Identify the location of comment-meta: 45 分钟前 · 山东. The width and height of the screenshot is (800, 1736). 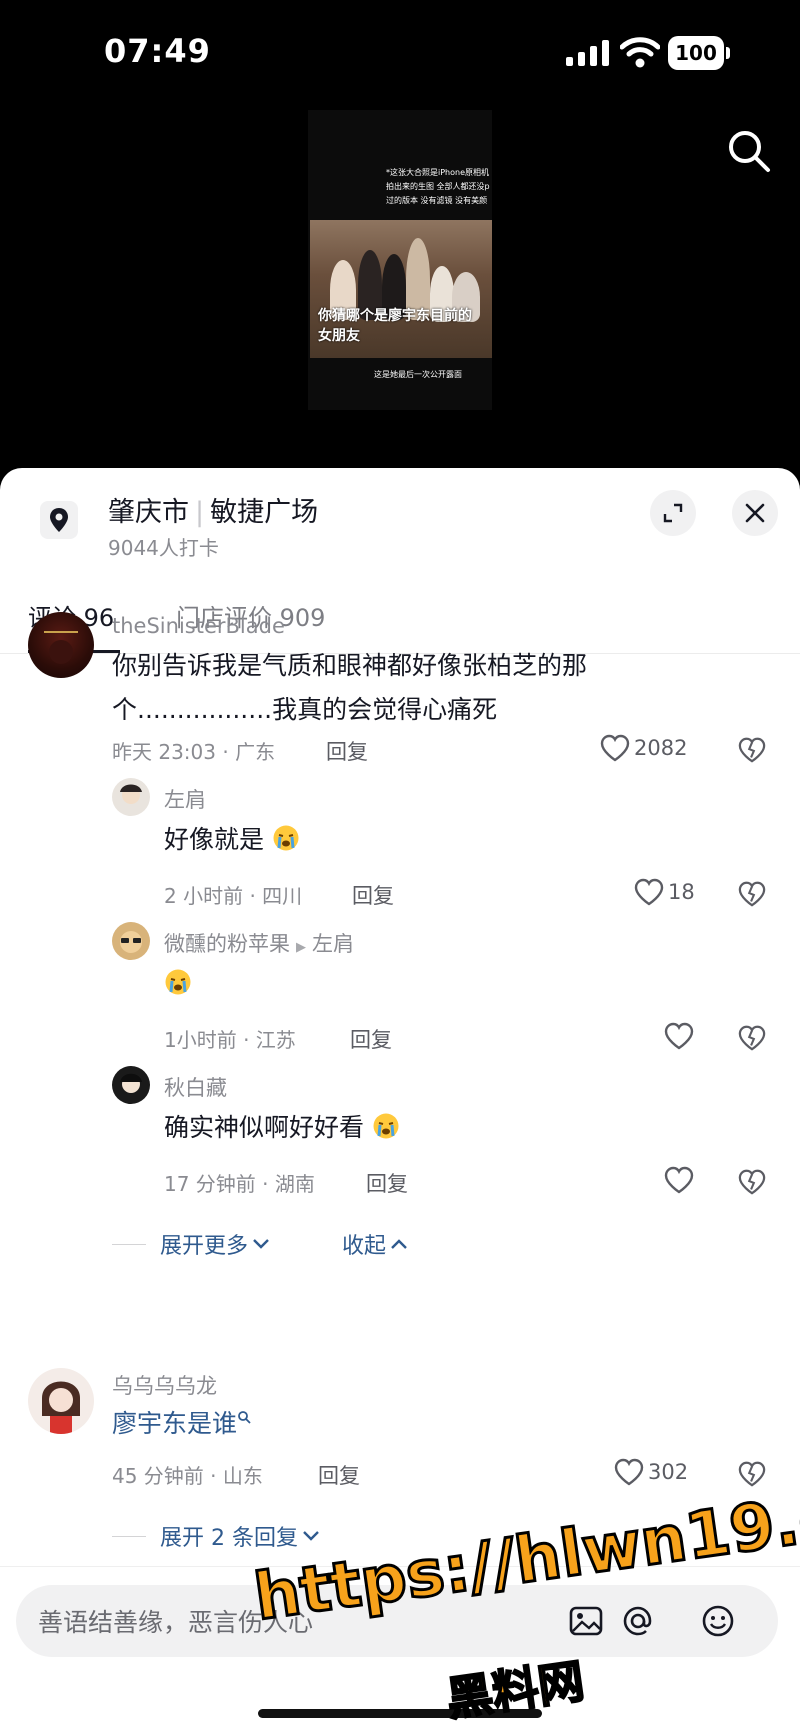
(187, 1476).